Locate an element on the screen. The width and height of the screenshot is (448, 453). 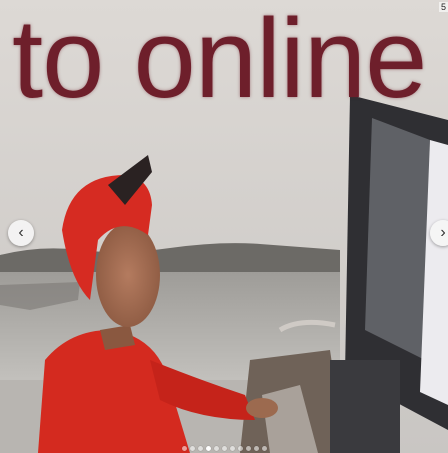
carousel-pagination is located at coordinates (224, 448).